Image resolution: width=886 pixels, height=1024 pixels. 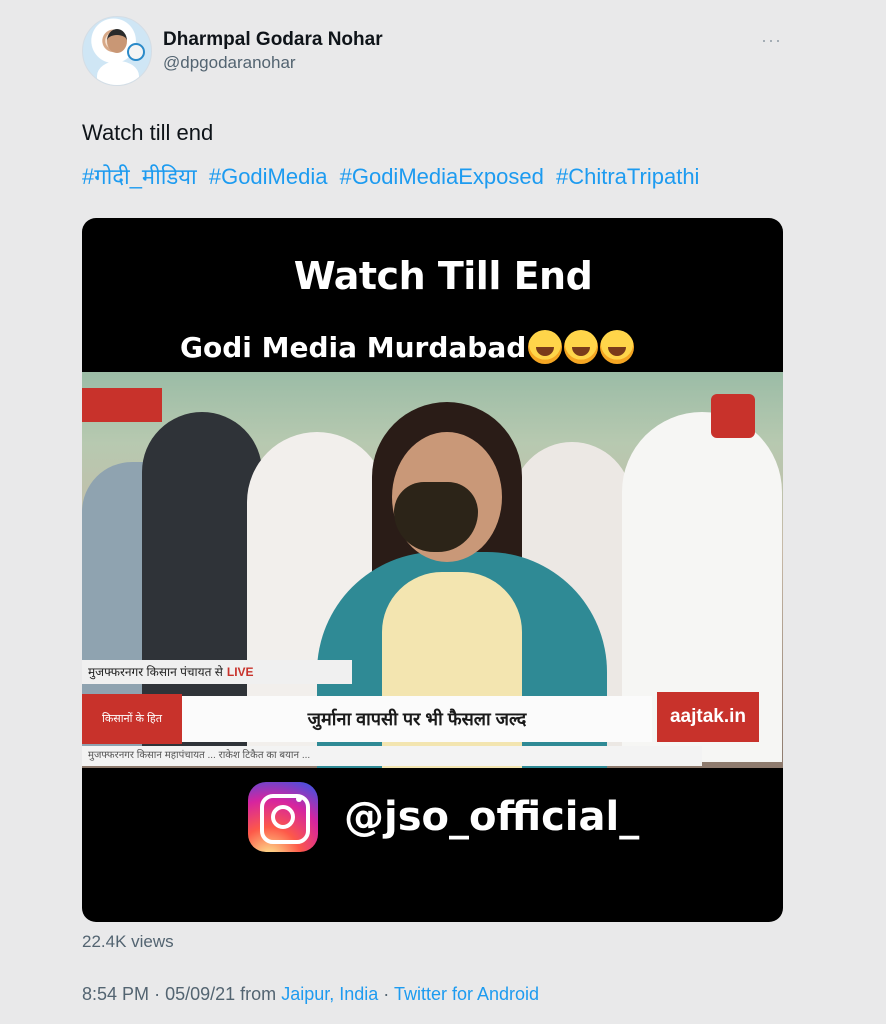 I want to click on instagram-icon, so click(x=283, y=817).